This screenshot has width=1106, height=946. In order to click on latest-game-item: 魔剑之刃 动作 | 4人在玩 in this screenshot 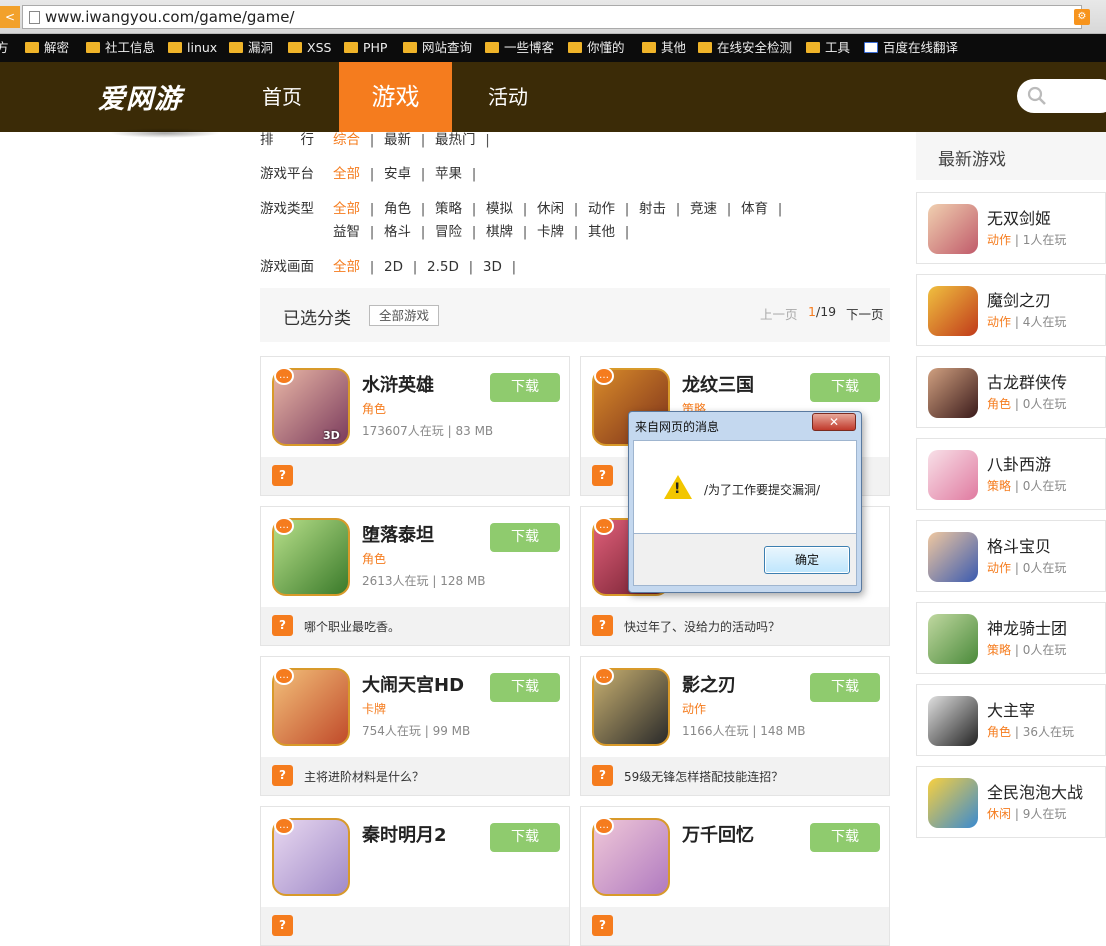, I will do `click(1011, 310)`.